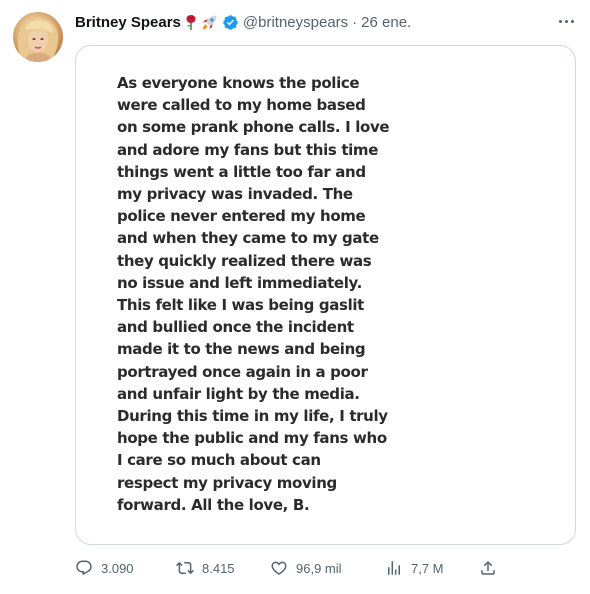 This screenshot has height=594, width=590. Describe the element at coordinates (279, 568) in the screenshot. I see `heart-icon` at that location.